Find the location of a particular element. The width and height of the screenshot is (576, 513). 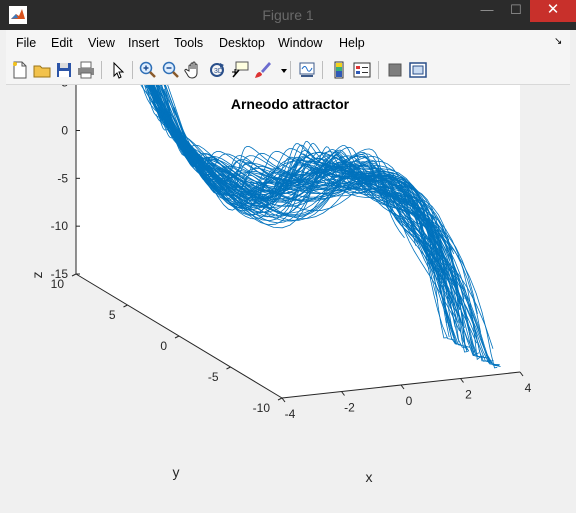

close-button: ✕ is located at coordinates (553, 11).